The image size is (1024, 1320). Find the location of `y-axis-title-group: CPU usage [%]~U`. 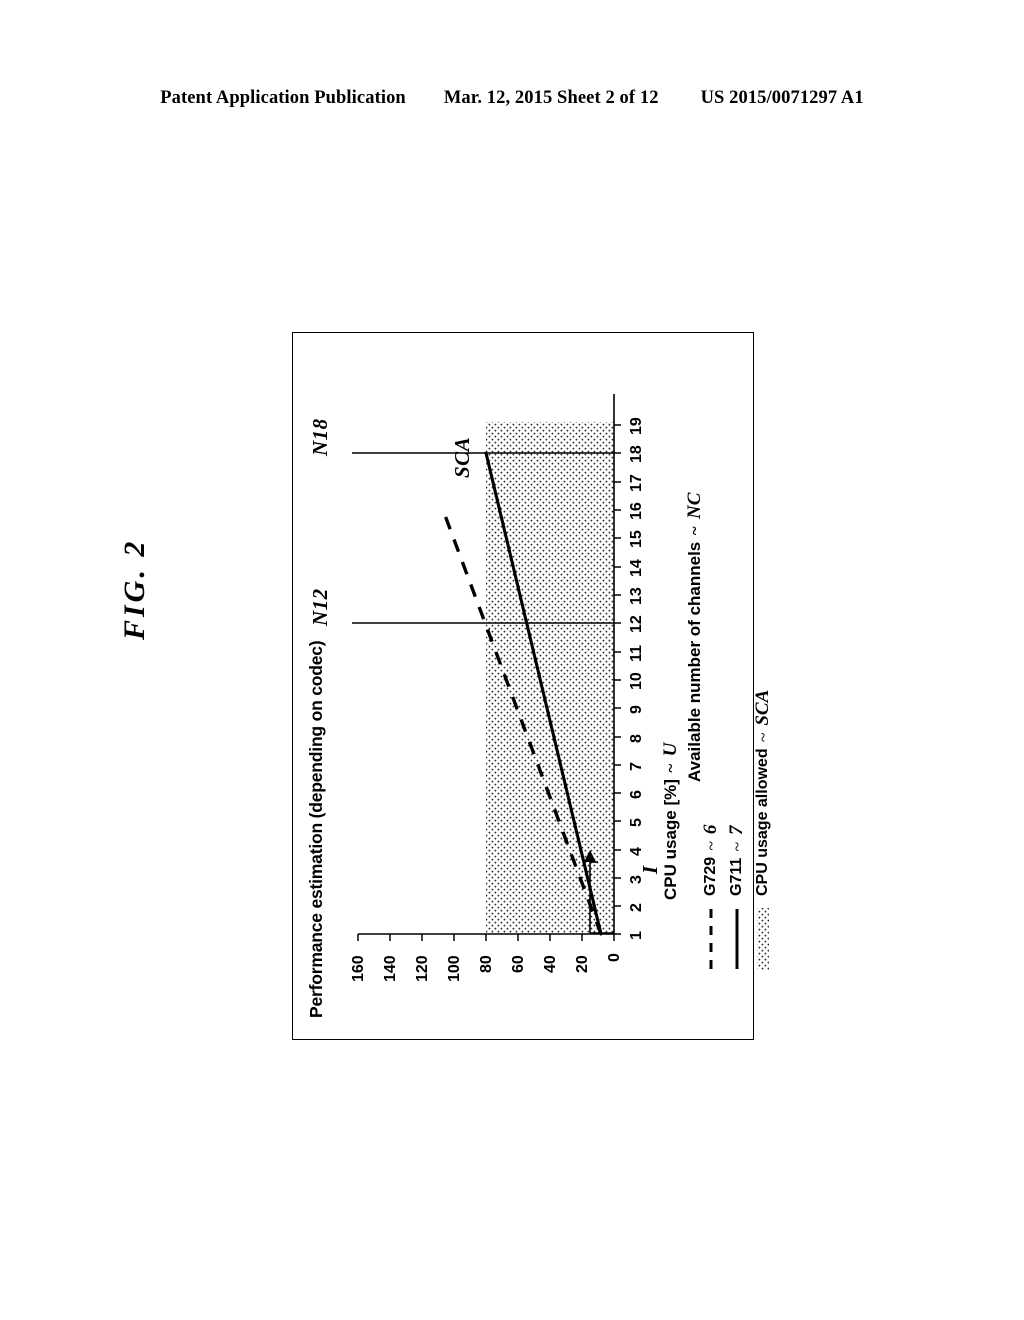

y-axis-title-group: CPU usage [%]~U is located at coordinates (670, 821).